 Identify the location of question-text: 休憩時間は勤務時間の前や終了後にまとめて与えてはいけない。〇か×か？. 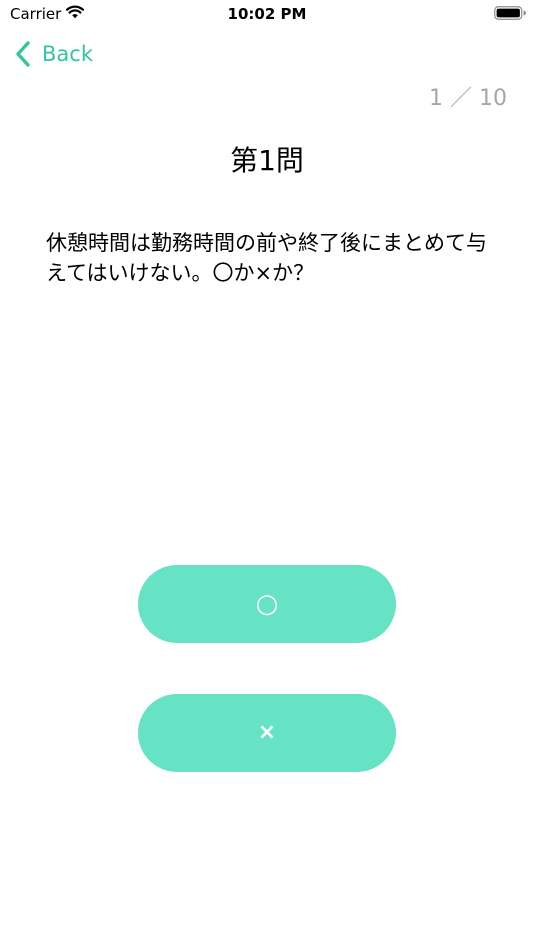
(266, 258).